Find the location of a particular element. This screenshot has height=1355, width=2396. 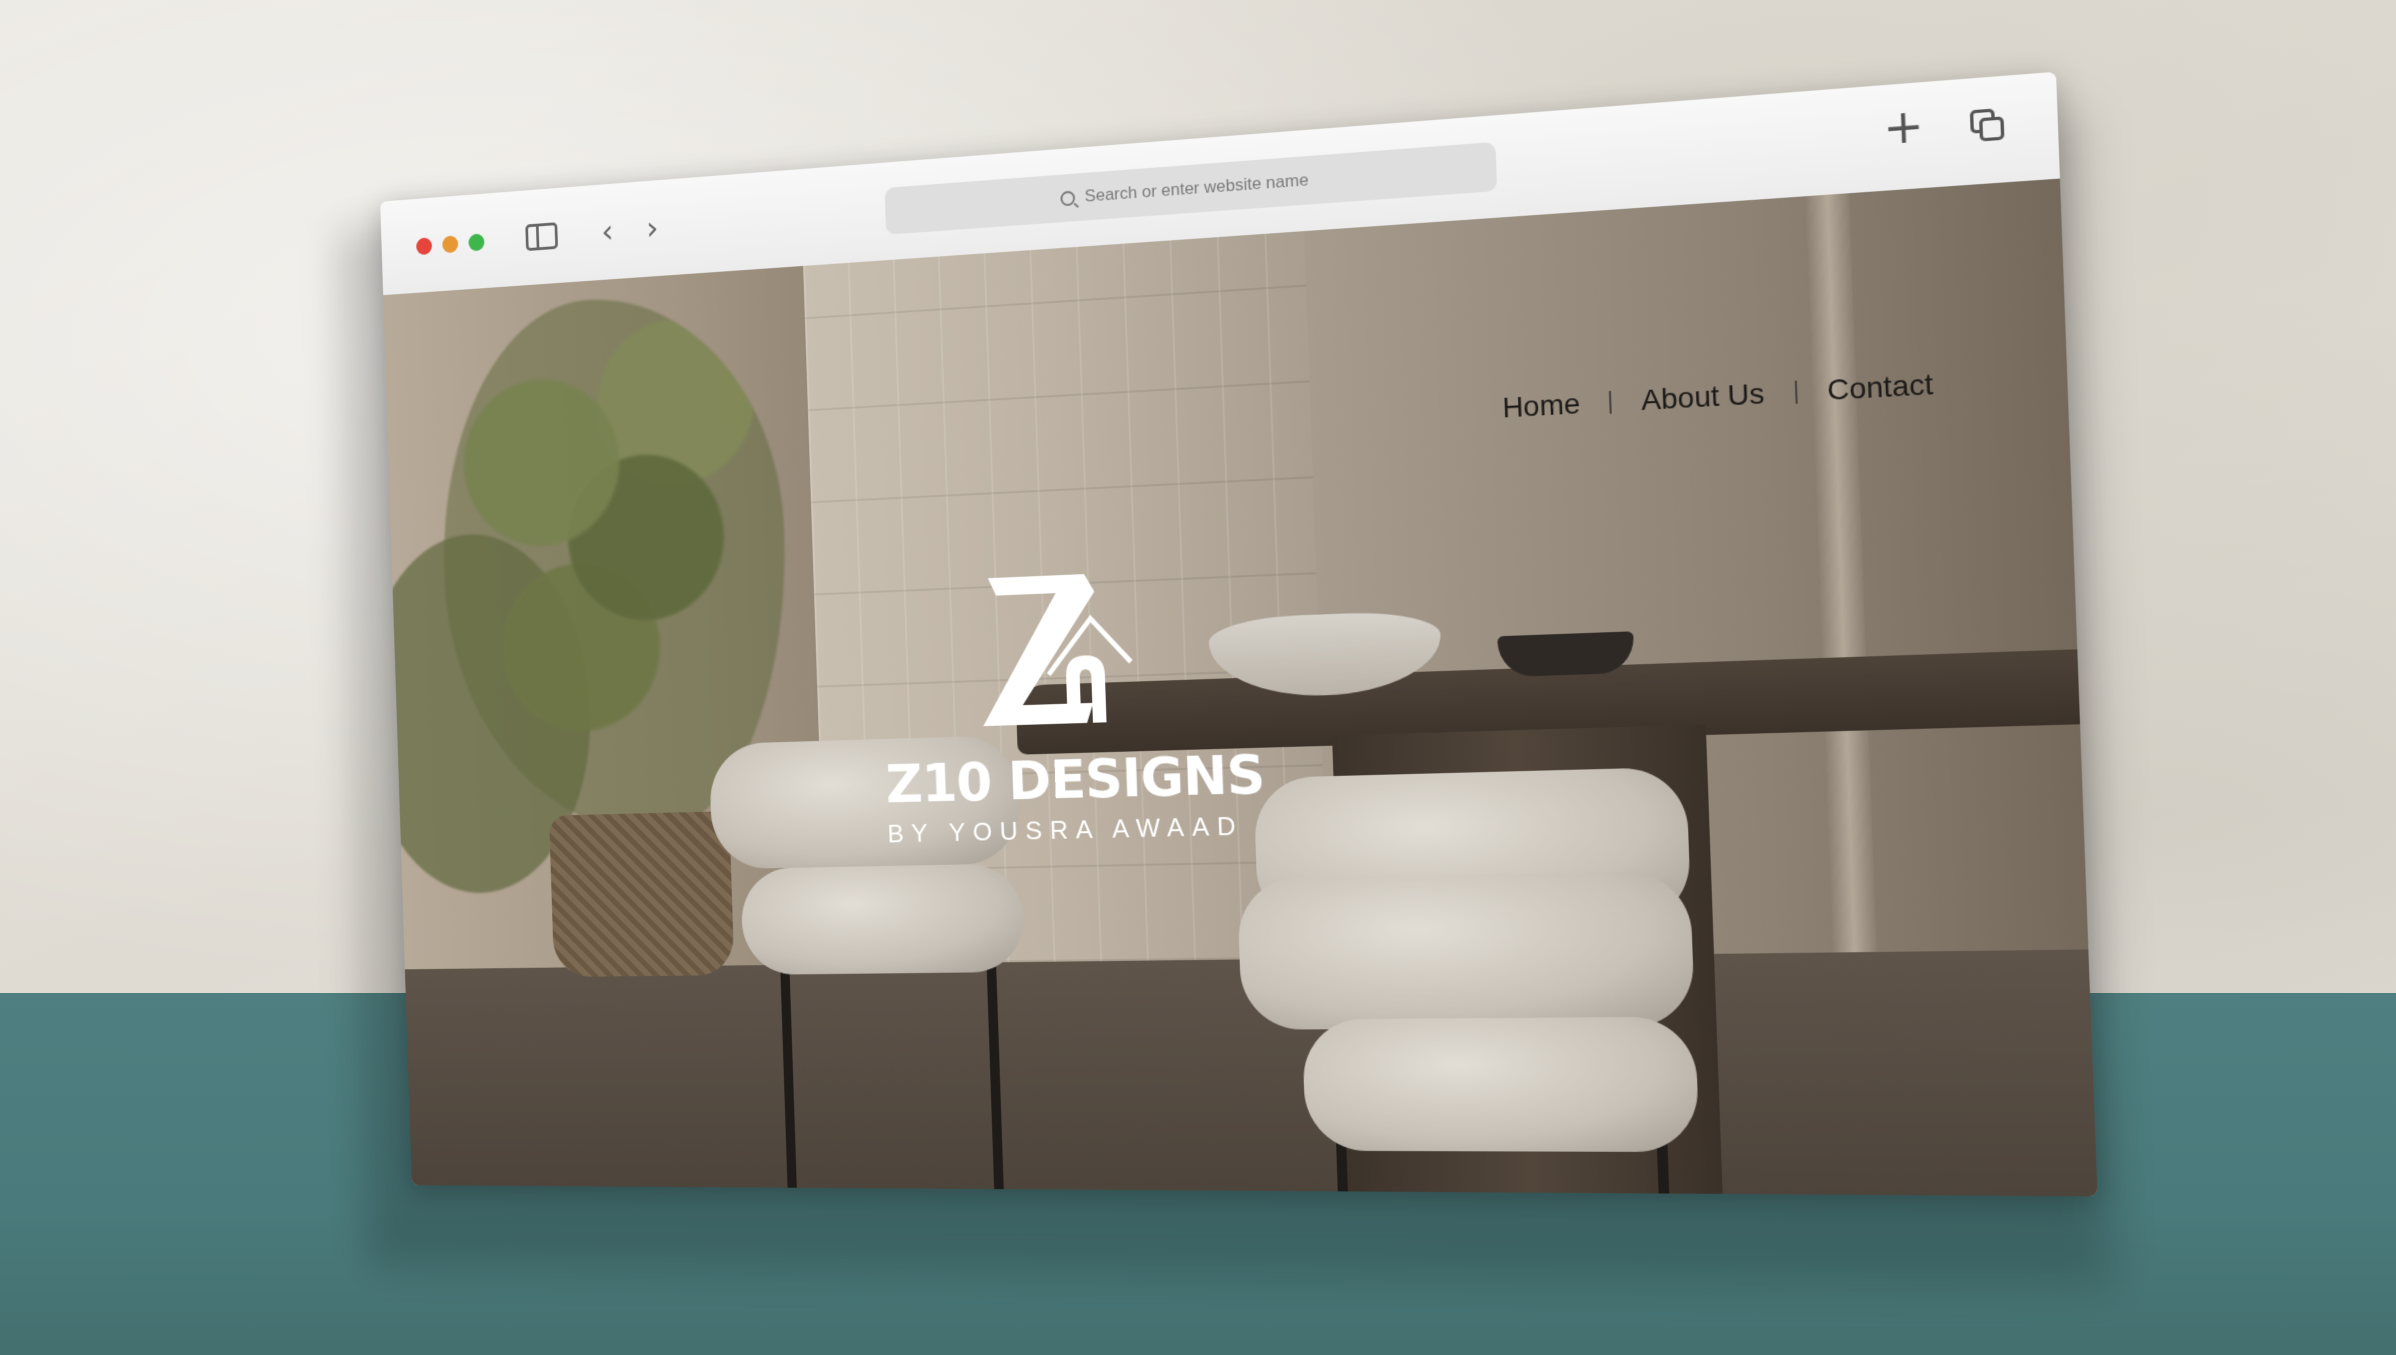

new-tab-icon: + is located at coordinates (1903, 127).